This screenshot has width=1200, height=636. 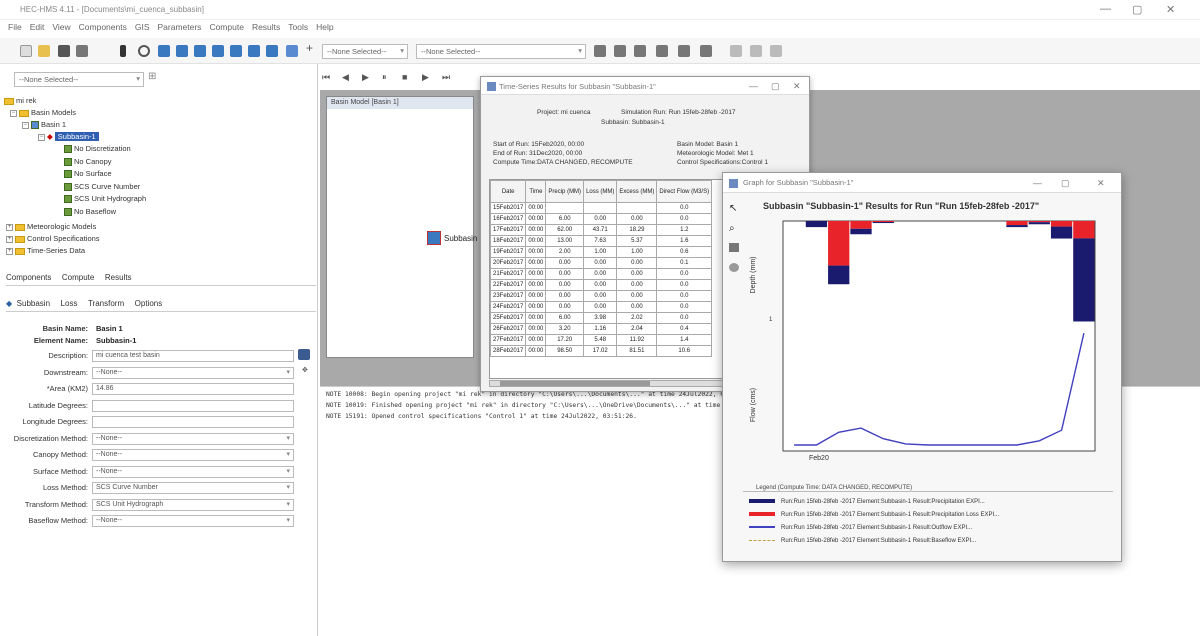 I want to click on table-row: 23Feb2017 00:00 0.00 0.00 0.00 0.0, so click(x=601, y=296).